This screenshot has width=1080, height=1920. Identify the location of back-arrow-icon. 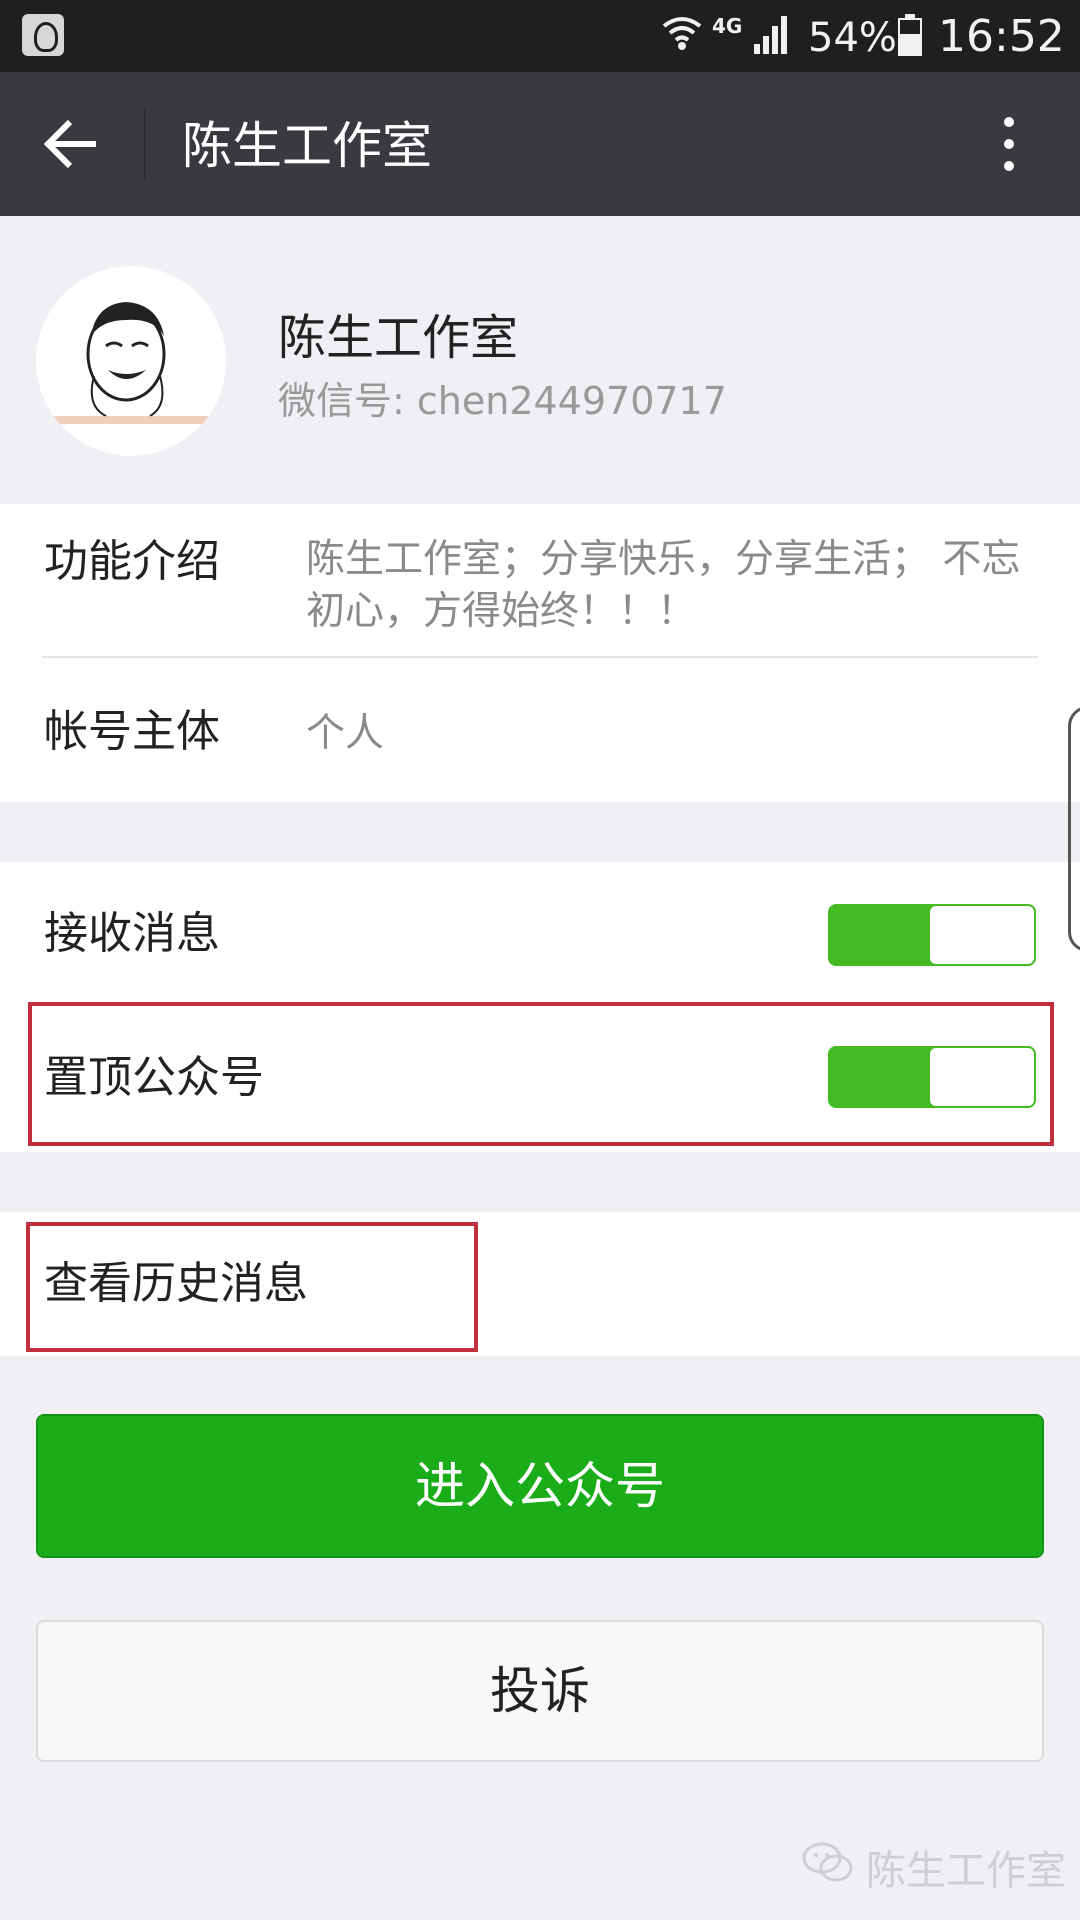
(72, 144).